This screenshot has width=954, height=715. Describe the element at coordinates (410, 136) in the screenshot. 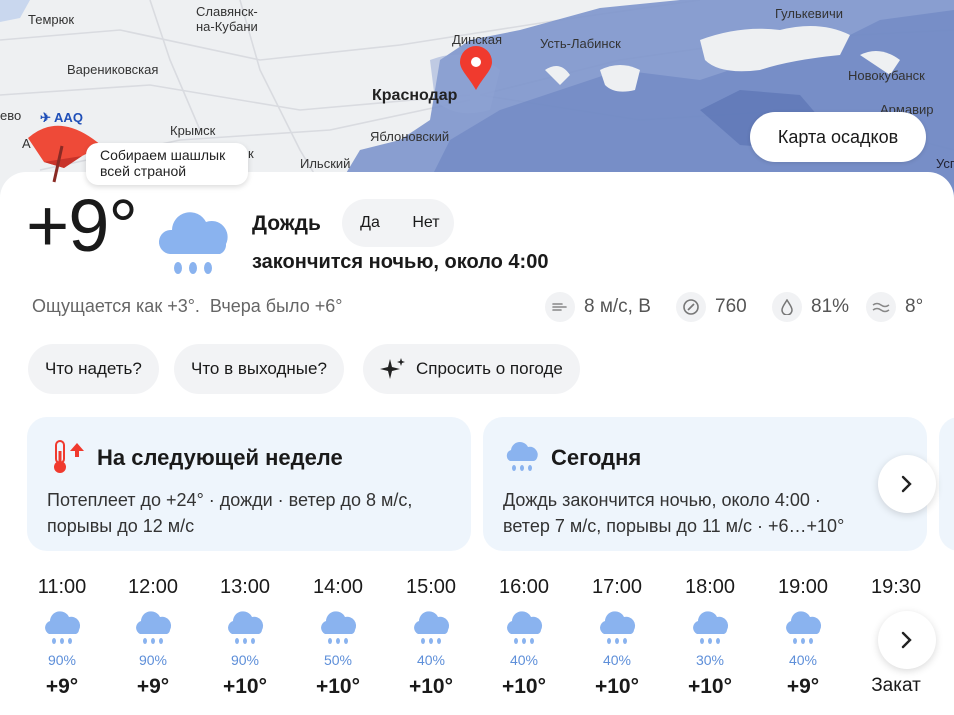

I see `map-label-yablonovsky: Яблоновский` at that location.